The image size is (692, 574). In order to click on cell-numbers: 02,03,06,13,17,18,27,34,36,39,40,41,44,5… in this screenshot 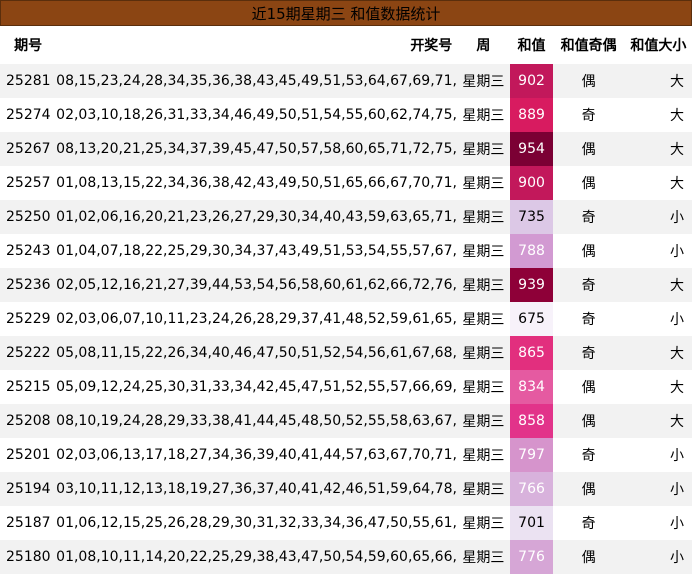, I will do `click(256, 455)`.